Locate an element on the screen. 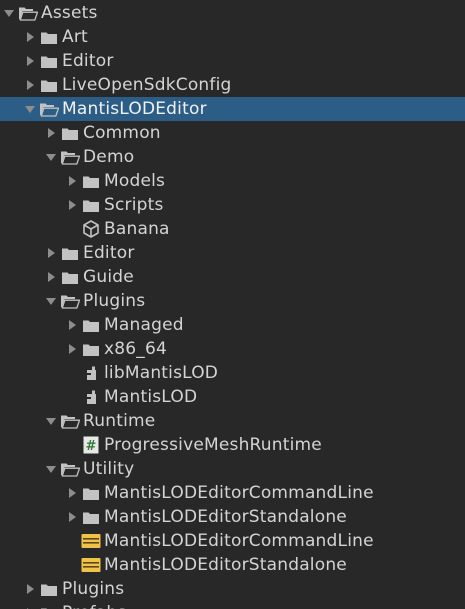 The width and height of the screenshot is (465, 609). tree-item-mantislodeditor: MantisLODEditor is located at coordinates (232, 109).